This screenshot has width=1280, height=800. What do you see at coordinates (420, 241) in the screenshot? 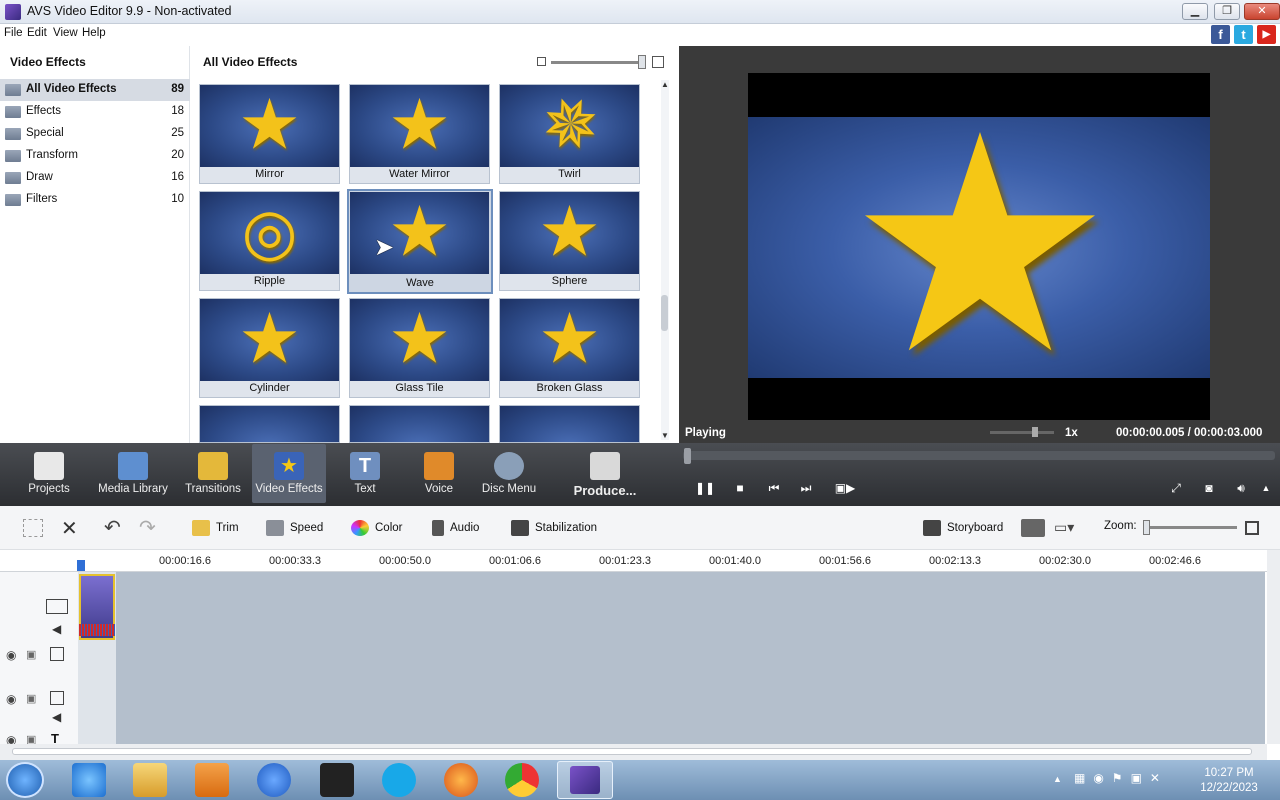
I see `effect-thumb-wave: ★ Wave` at bounding box center [420, 241].